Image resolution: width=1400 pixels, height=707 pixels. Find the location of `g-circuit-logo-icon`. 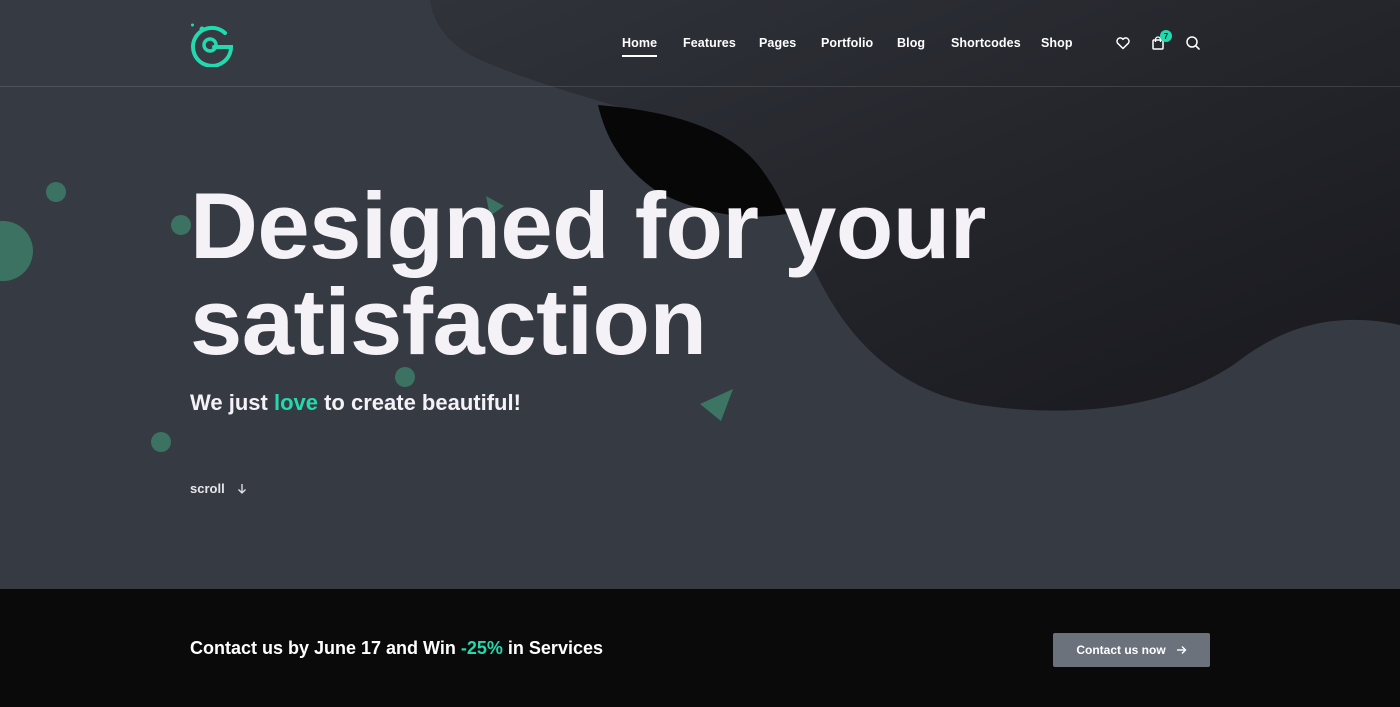

g-circuit-logo-icon is located at coordinates (212, 44).